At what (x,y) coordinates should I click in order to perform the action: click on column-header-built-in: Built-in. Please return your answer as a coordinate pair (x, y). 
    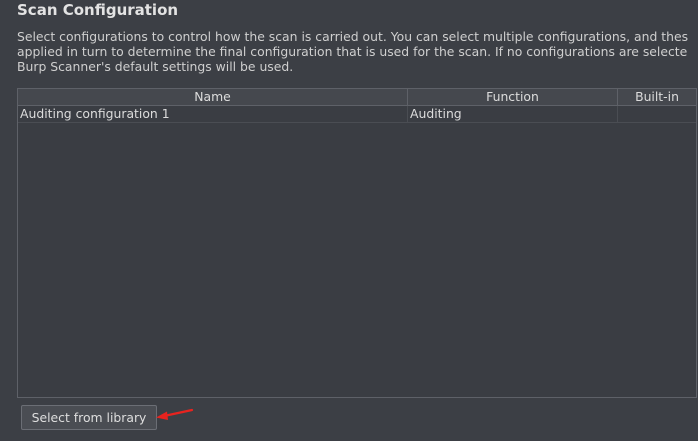
    Looking at the image, I should click on (657, 97).